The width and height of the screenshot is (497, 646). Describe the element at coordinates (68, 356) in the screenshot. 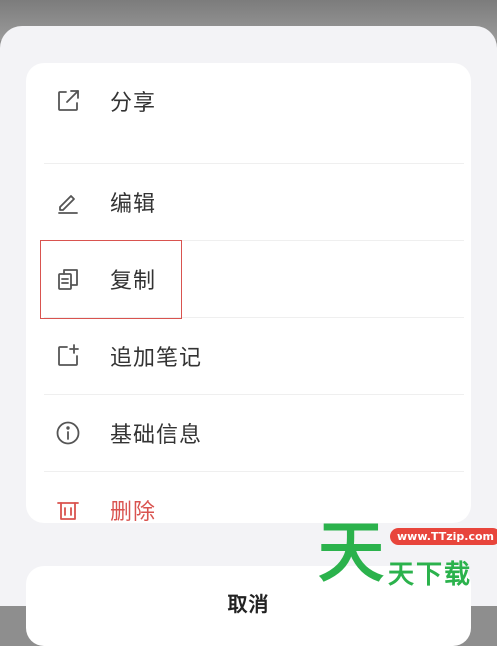

I see `add-note-icon` at that location.